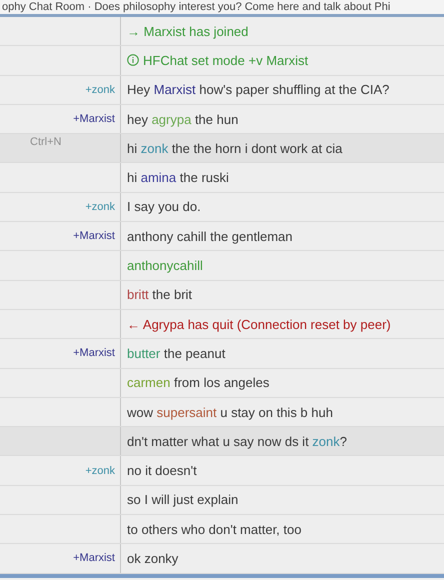 Image resolution: width=444 pixels, height=580 pixels. I want to click on mode-notice: HFChat set mode +v Marxist, so click(225, 60).